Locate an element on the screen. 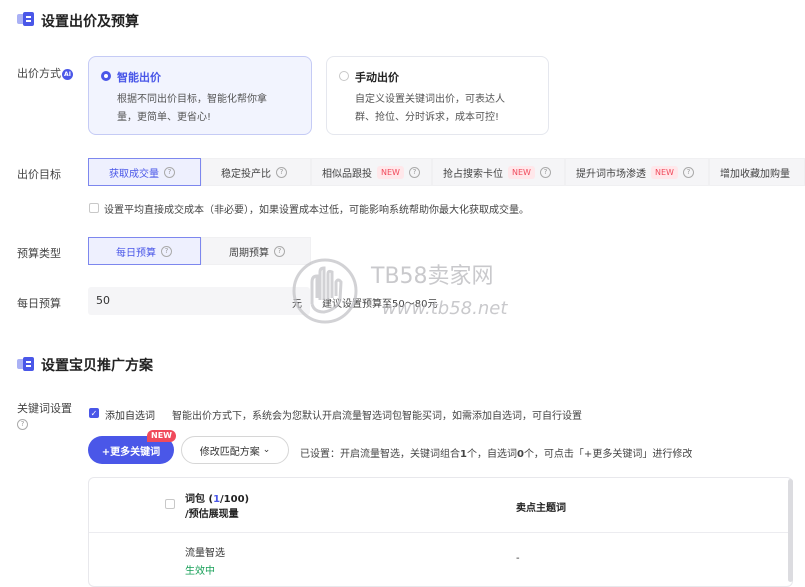 Image resolution: width=805 pixels, height=587 pixels. modify-match-label: 修改匹配方案 is located at coordinates (229, 452).